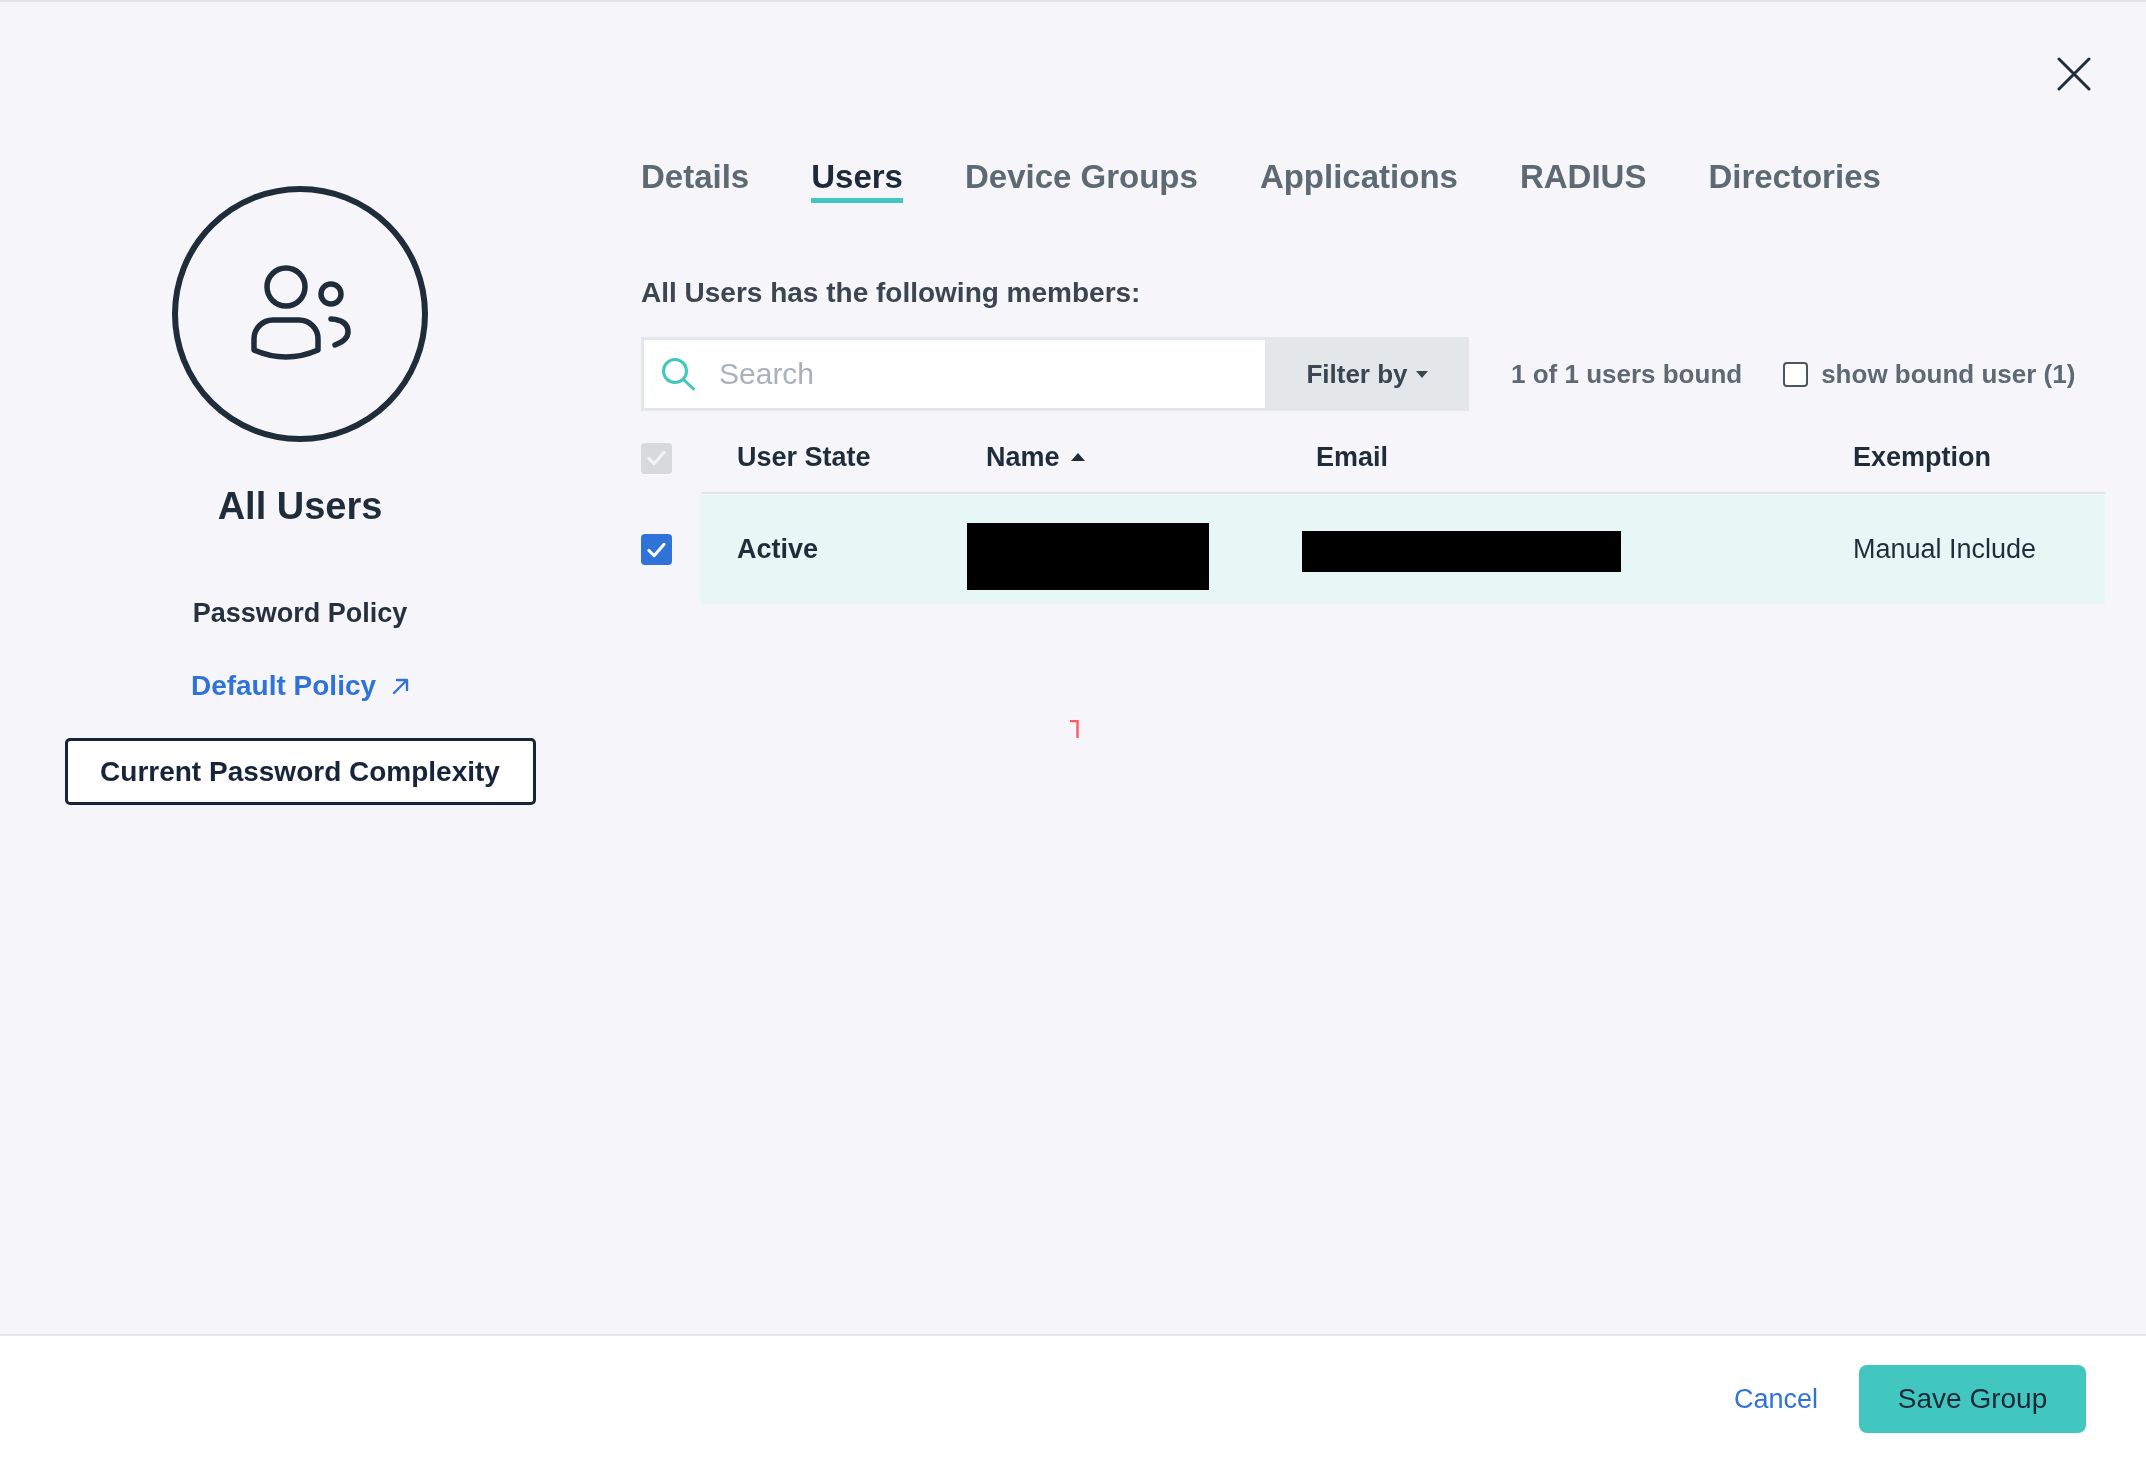 The image size is (2146, 1462). I want to click on search-field: Search, so click(953, 374).